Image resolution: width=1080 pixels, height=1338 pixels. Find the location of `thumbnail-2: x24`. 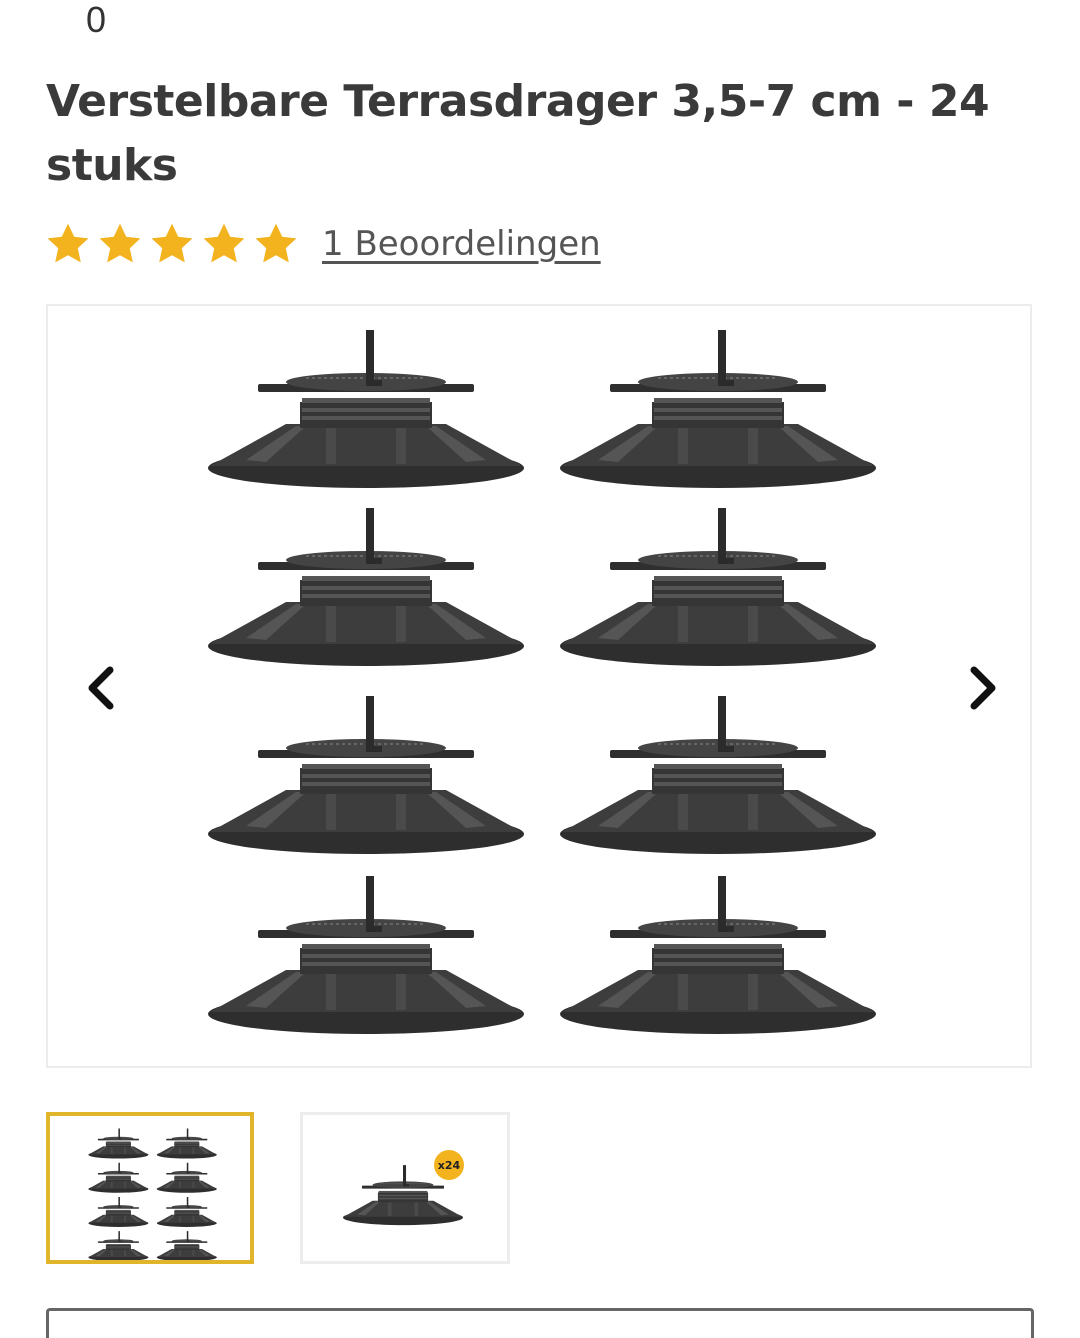

thumbnail-2: x24 is located at coordinates (405, 1188).